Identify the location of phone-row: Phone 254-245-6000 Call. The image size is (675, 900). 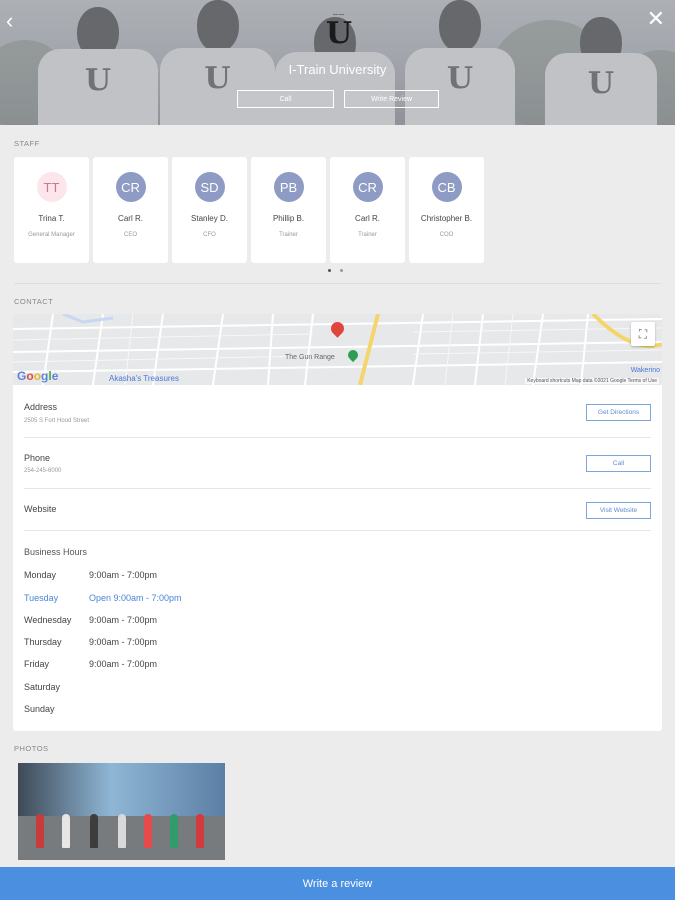
(337, 463).